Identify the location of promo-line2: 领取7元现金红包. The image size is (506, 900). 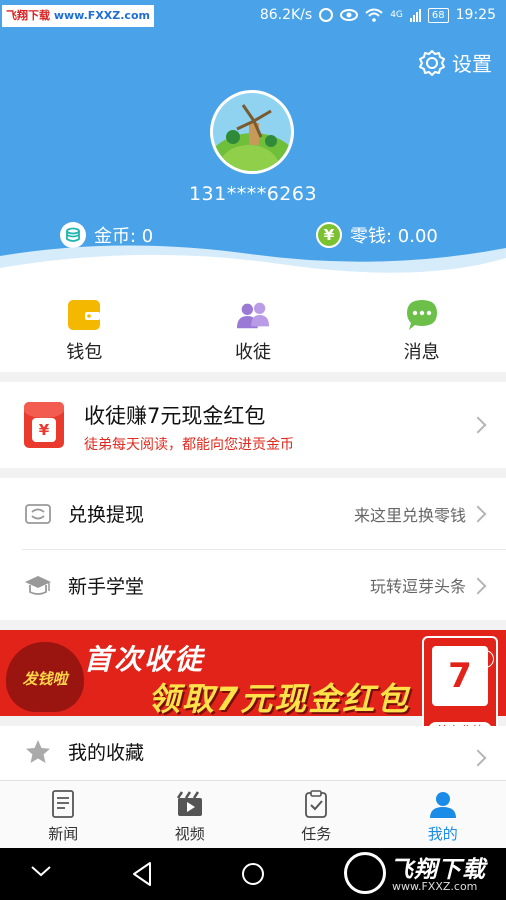
(279, 698).